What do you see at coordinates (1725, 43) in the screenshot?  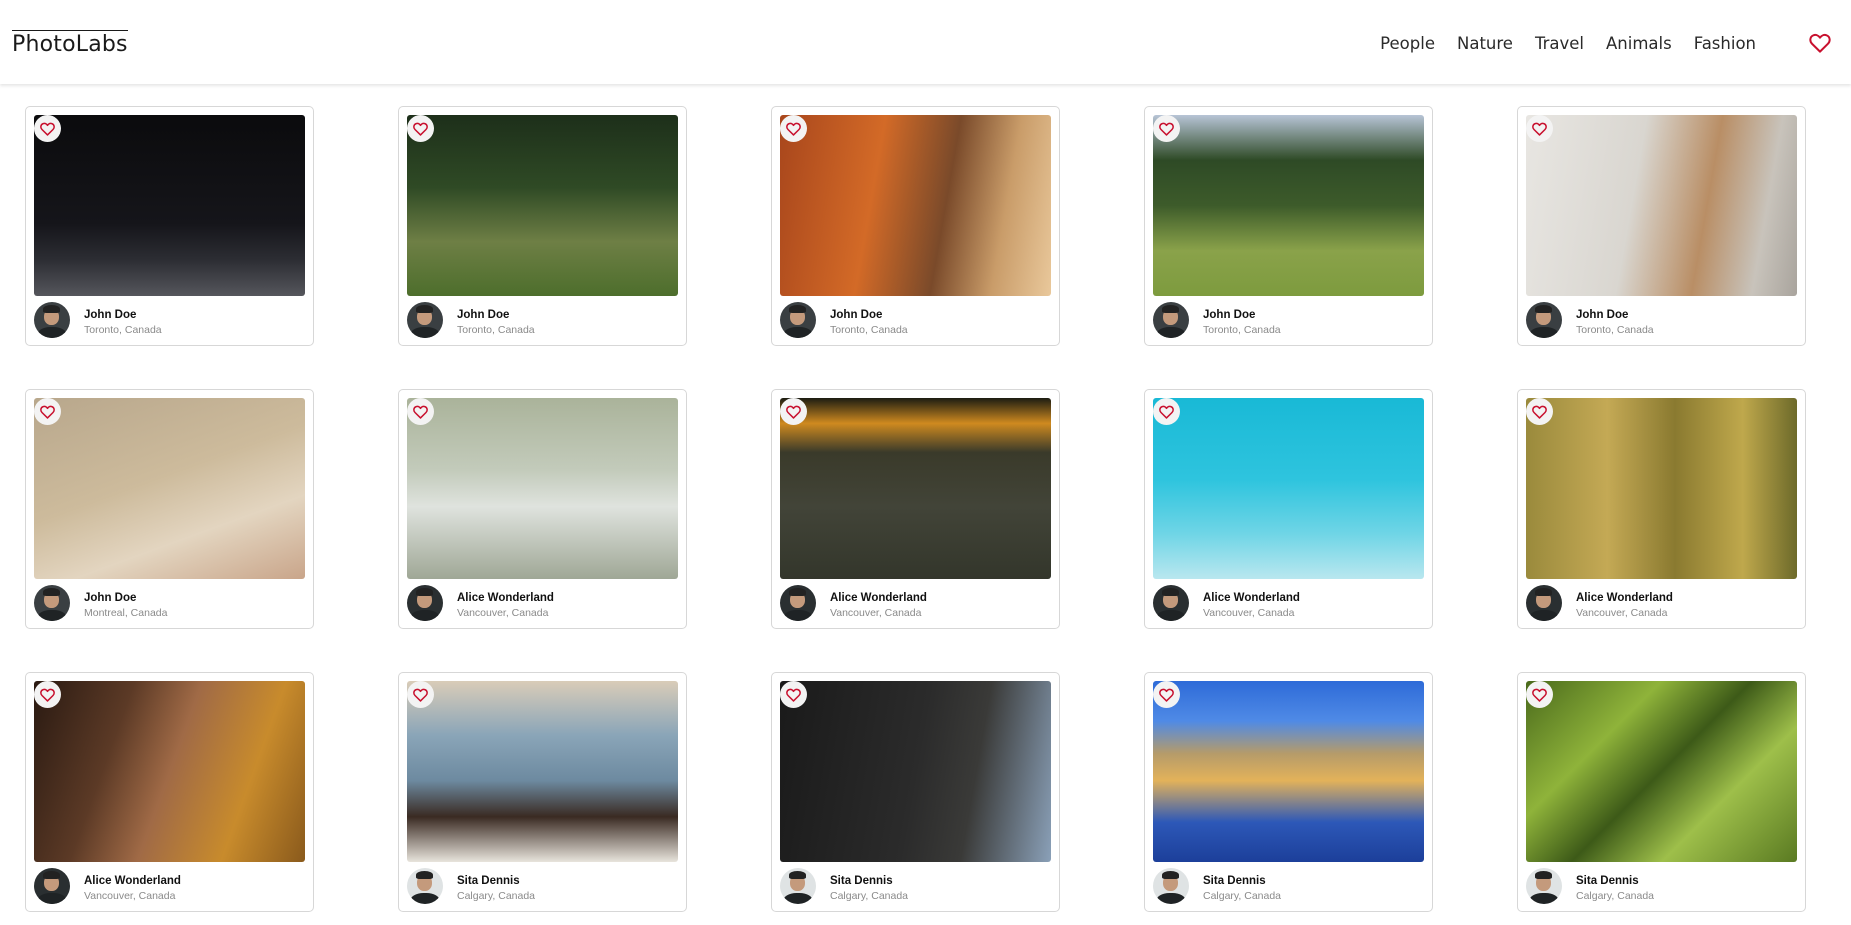 I see `topic-fashion: Fashion` at bounding box center [1725, 43].